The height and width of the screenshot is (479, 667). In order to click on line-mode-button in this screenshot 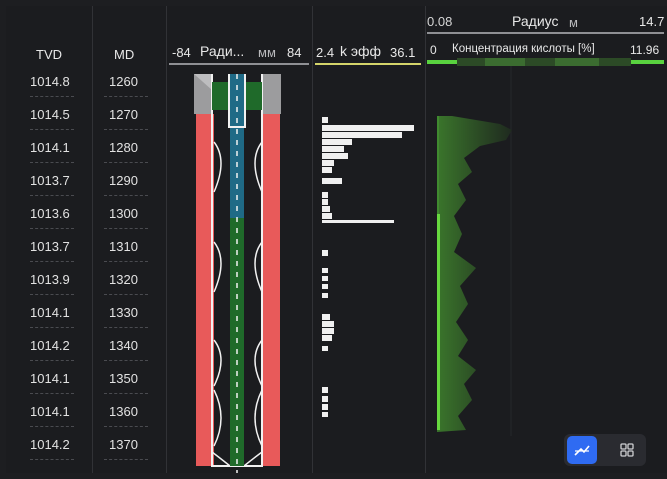, I will do `click(582, 450)`.